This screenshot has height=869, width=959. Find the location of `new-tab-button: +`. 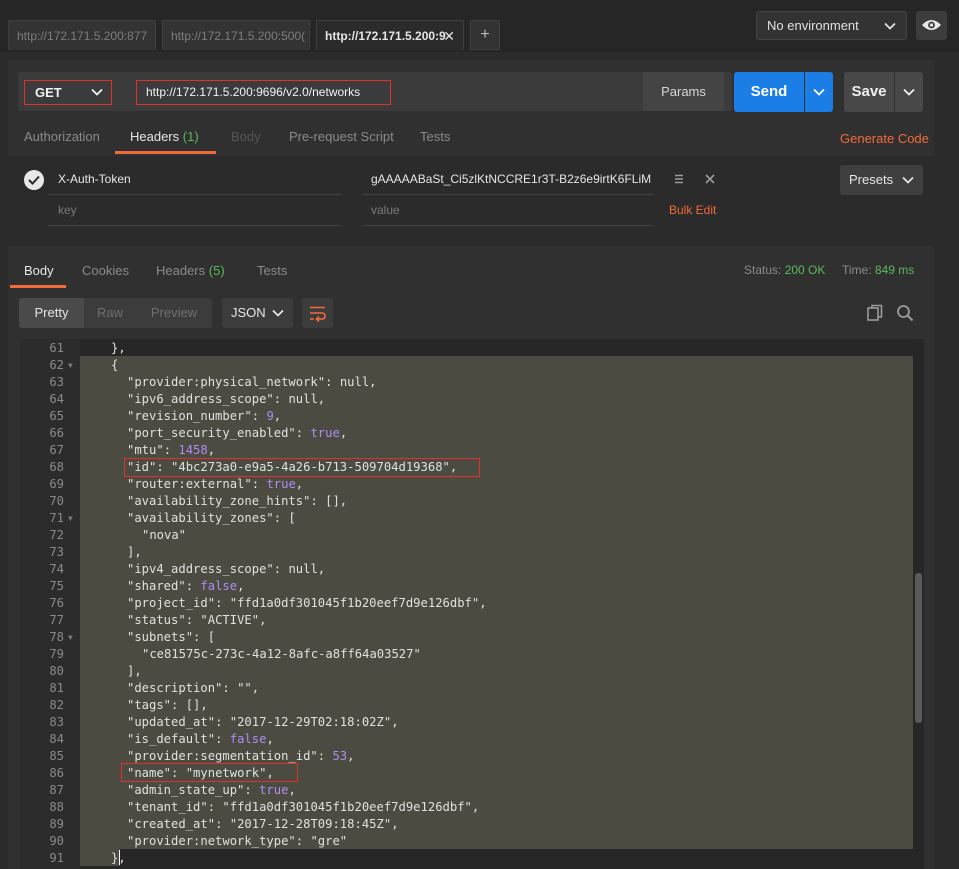

new-tab-button: + is located at coordinates (485, 35).